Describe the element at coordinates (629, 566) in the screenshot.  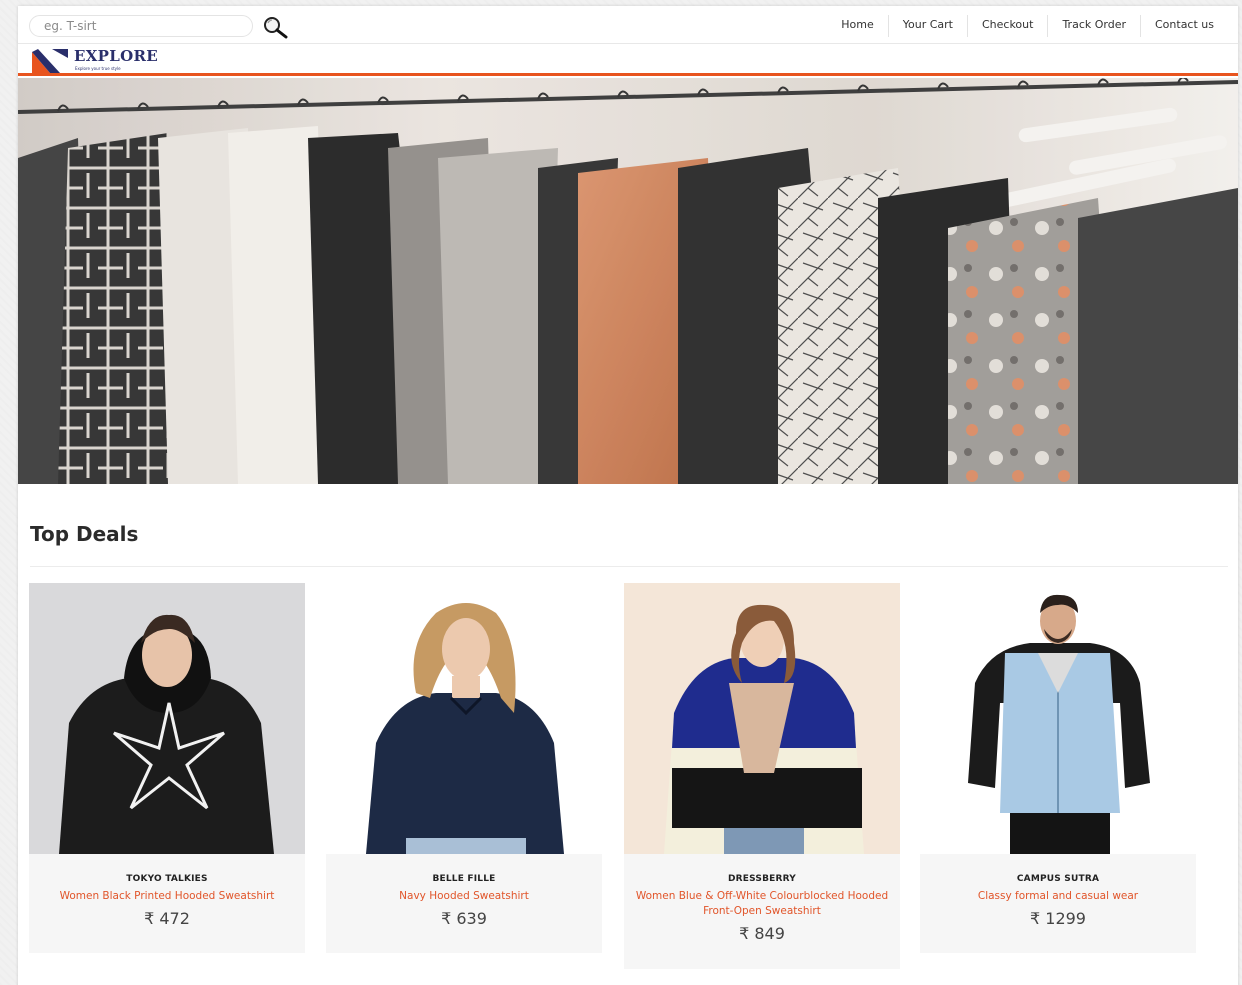
I see `section-divider` at that location.